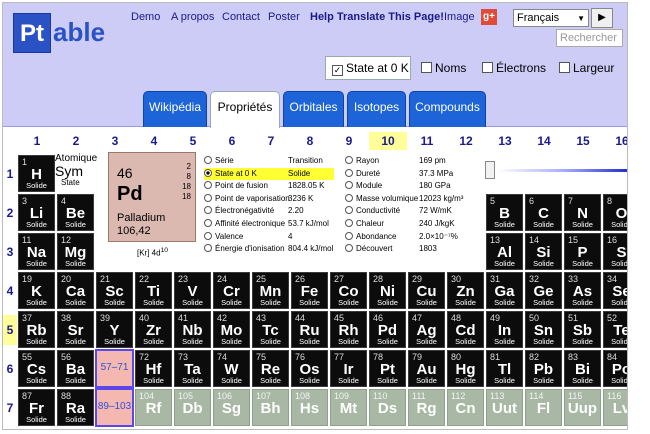 This screenshot has height=434, width=650. Describe the element at coordinates (36, 407) in the screenshot. I see `element-tile: 87 Fr Solide` at that location.